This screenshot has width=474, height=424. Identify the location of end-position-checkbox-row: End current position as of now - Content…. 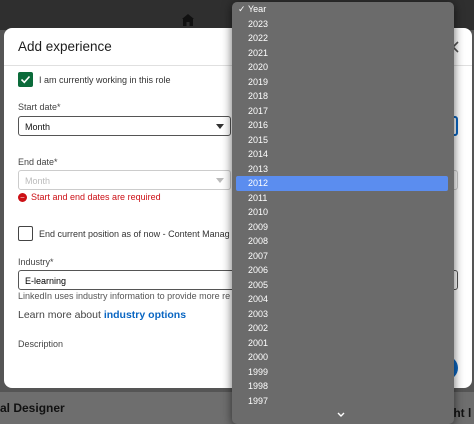
(124, 233).